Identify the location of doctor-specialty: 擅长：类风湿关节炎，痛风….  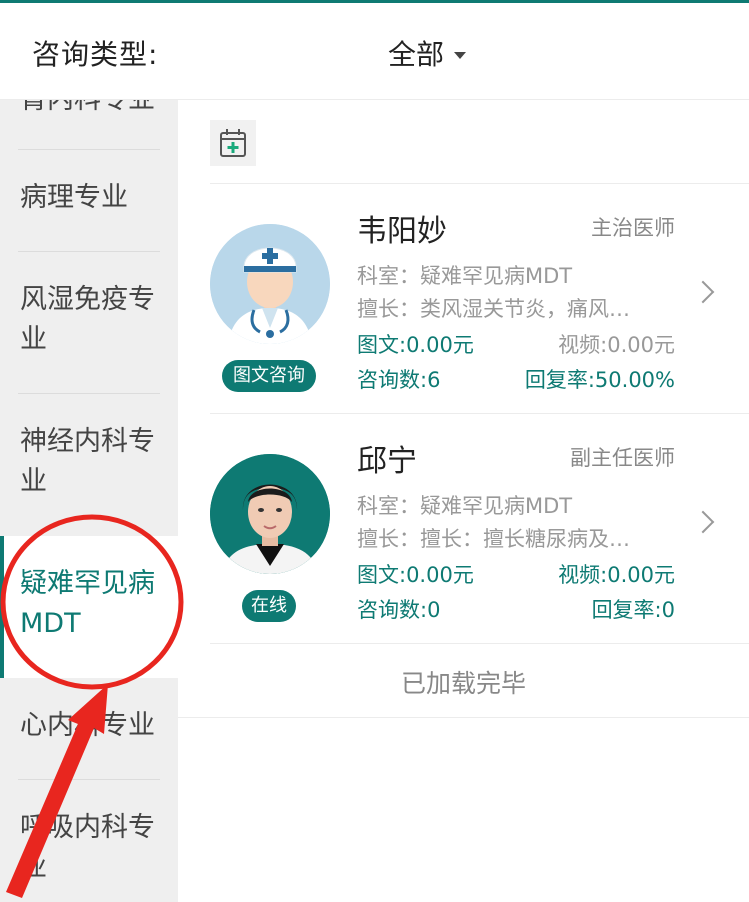
(493, 309).